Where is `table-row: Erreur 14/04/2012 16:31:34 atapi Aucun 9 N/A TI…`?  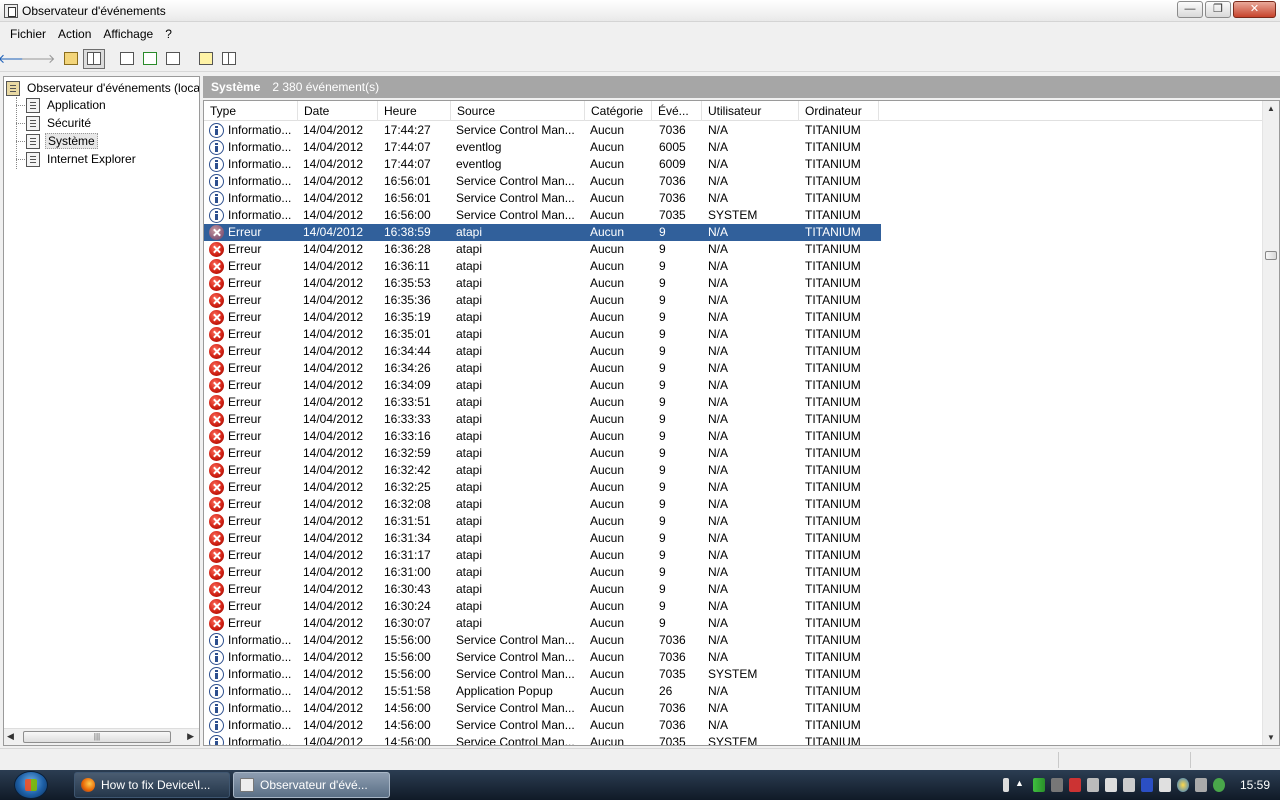
table-row: Erreur 14/04/2012 16:31:34 atapi Aucun 9 N/A TI… is located at coordinates (542, 538).